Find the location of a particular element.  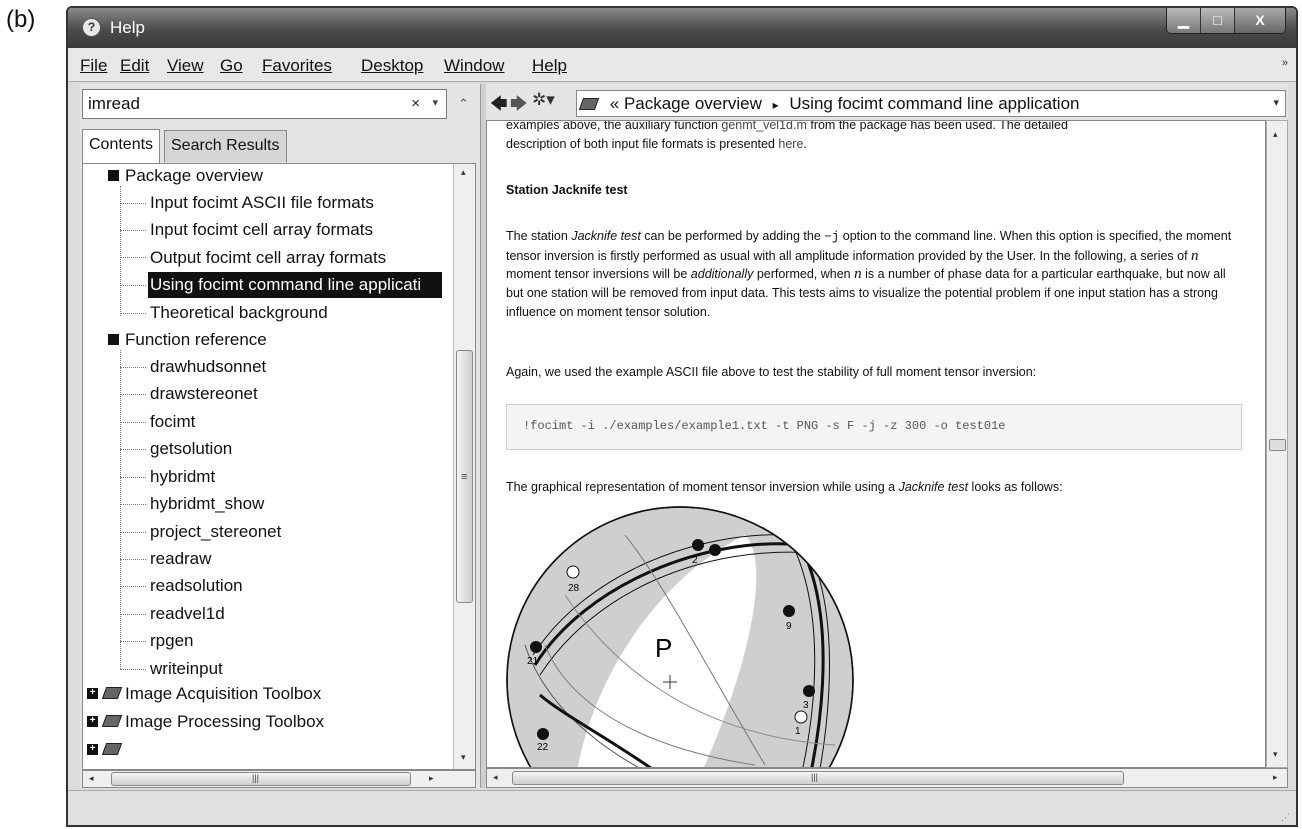

scroll-thumb is located at coordinates (1277, 445).